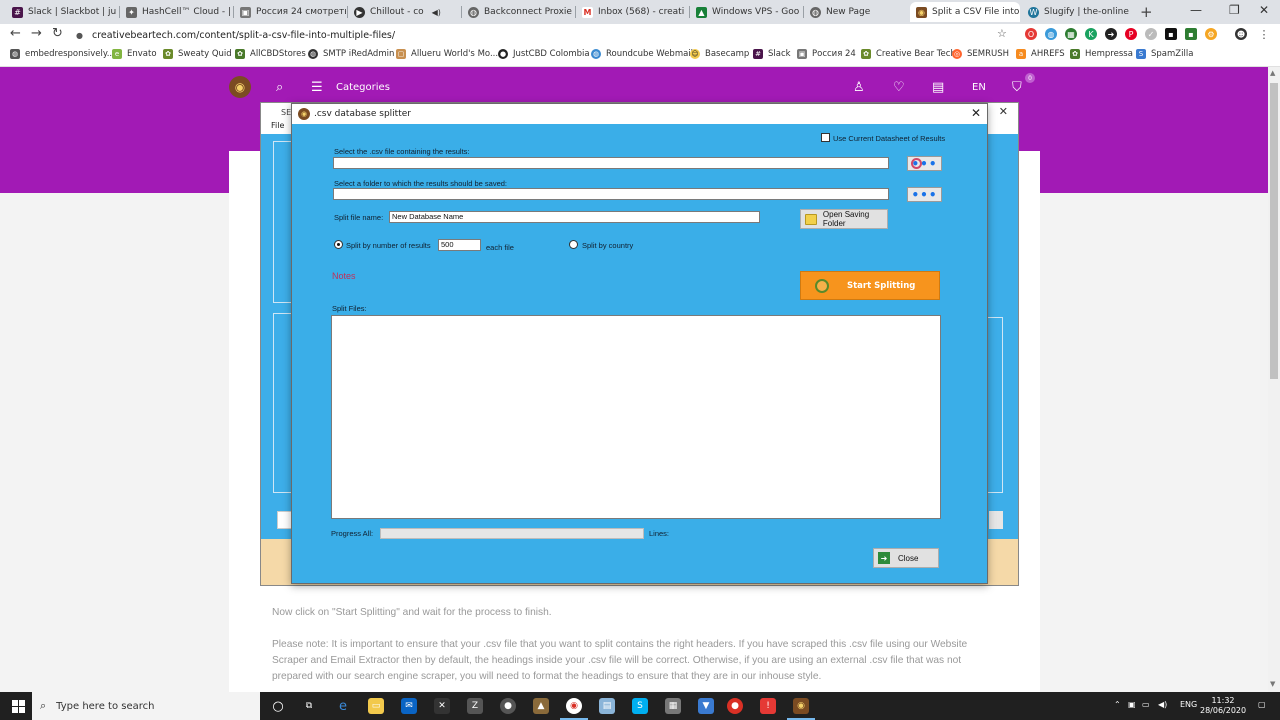 Image resolution: width=1280 pixels, height=720 pixels. I want to click on cortana-icon: ○, so click(278, 706).